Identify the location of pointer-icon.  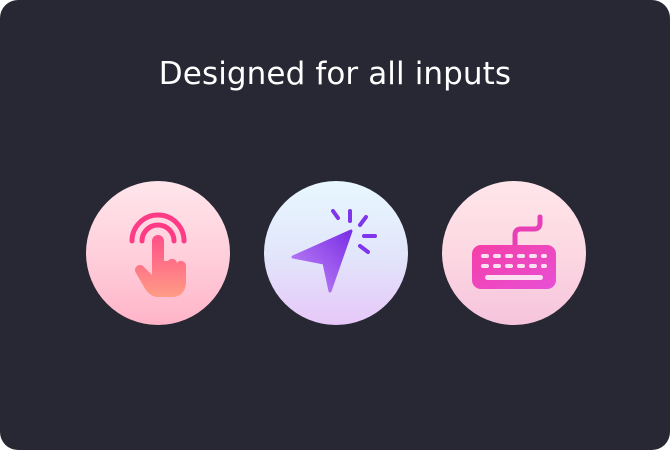
(334, 251).